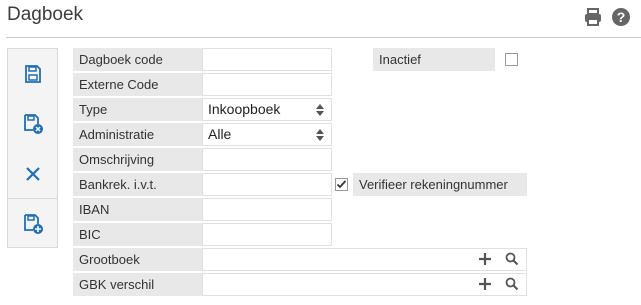 The height and width of the screenshot is (305, 641). Describe the element at coordinates (137, 159) in the screenshot. I see `label-omschrijving: Omschrijving` at that location.